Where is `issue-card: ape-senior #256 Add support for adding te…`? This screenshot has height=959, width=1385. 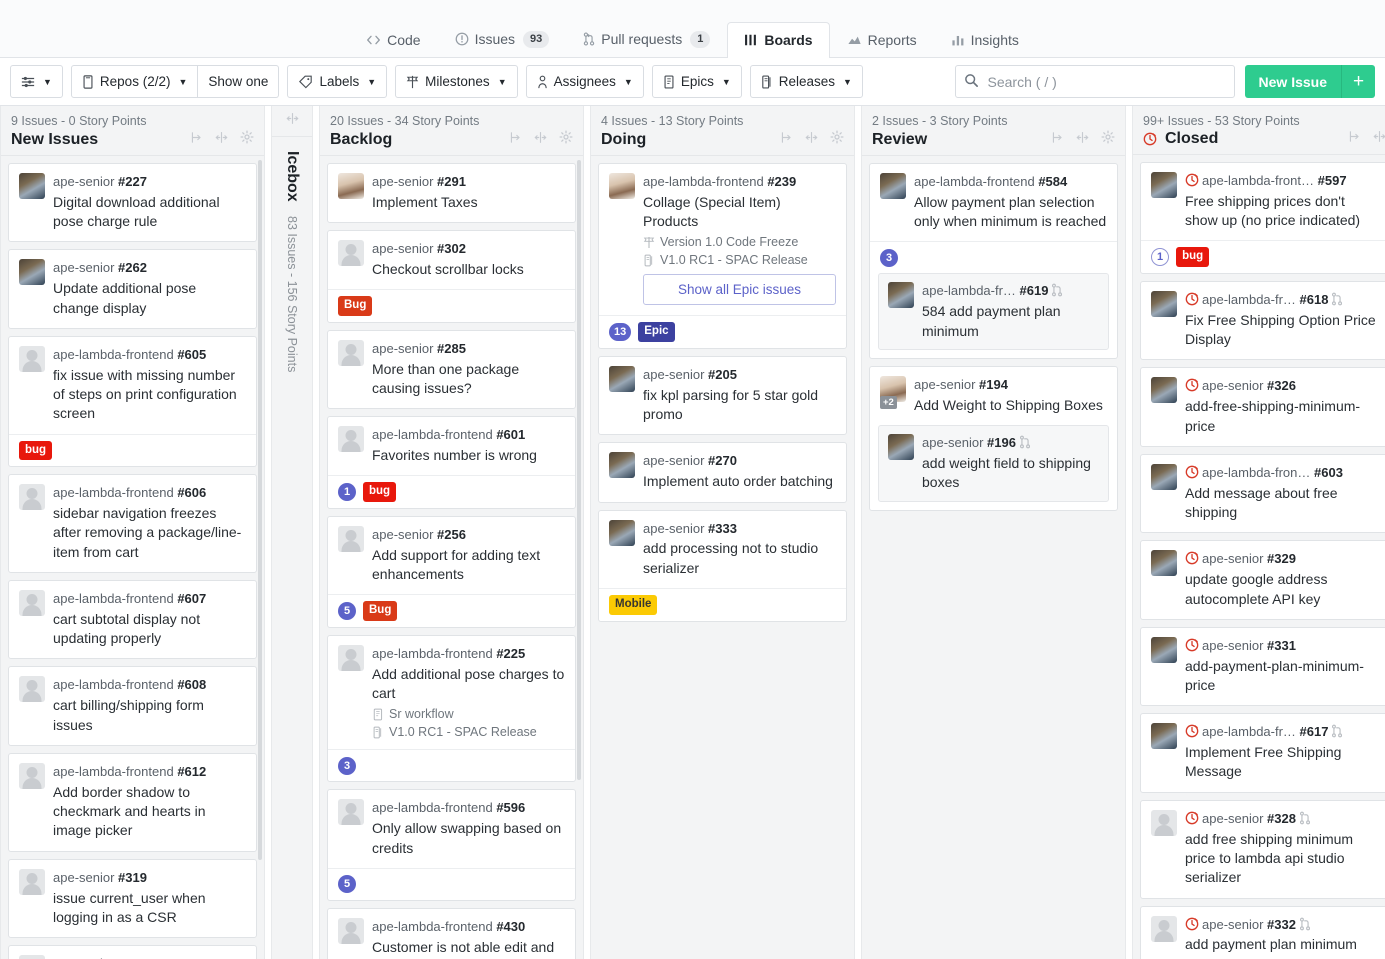
issue-card: ape-senior #256 Add support for adding te… is located at coordinates (451, 571).